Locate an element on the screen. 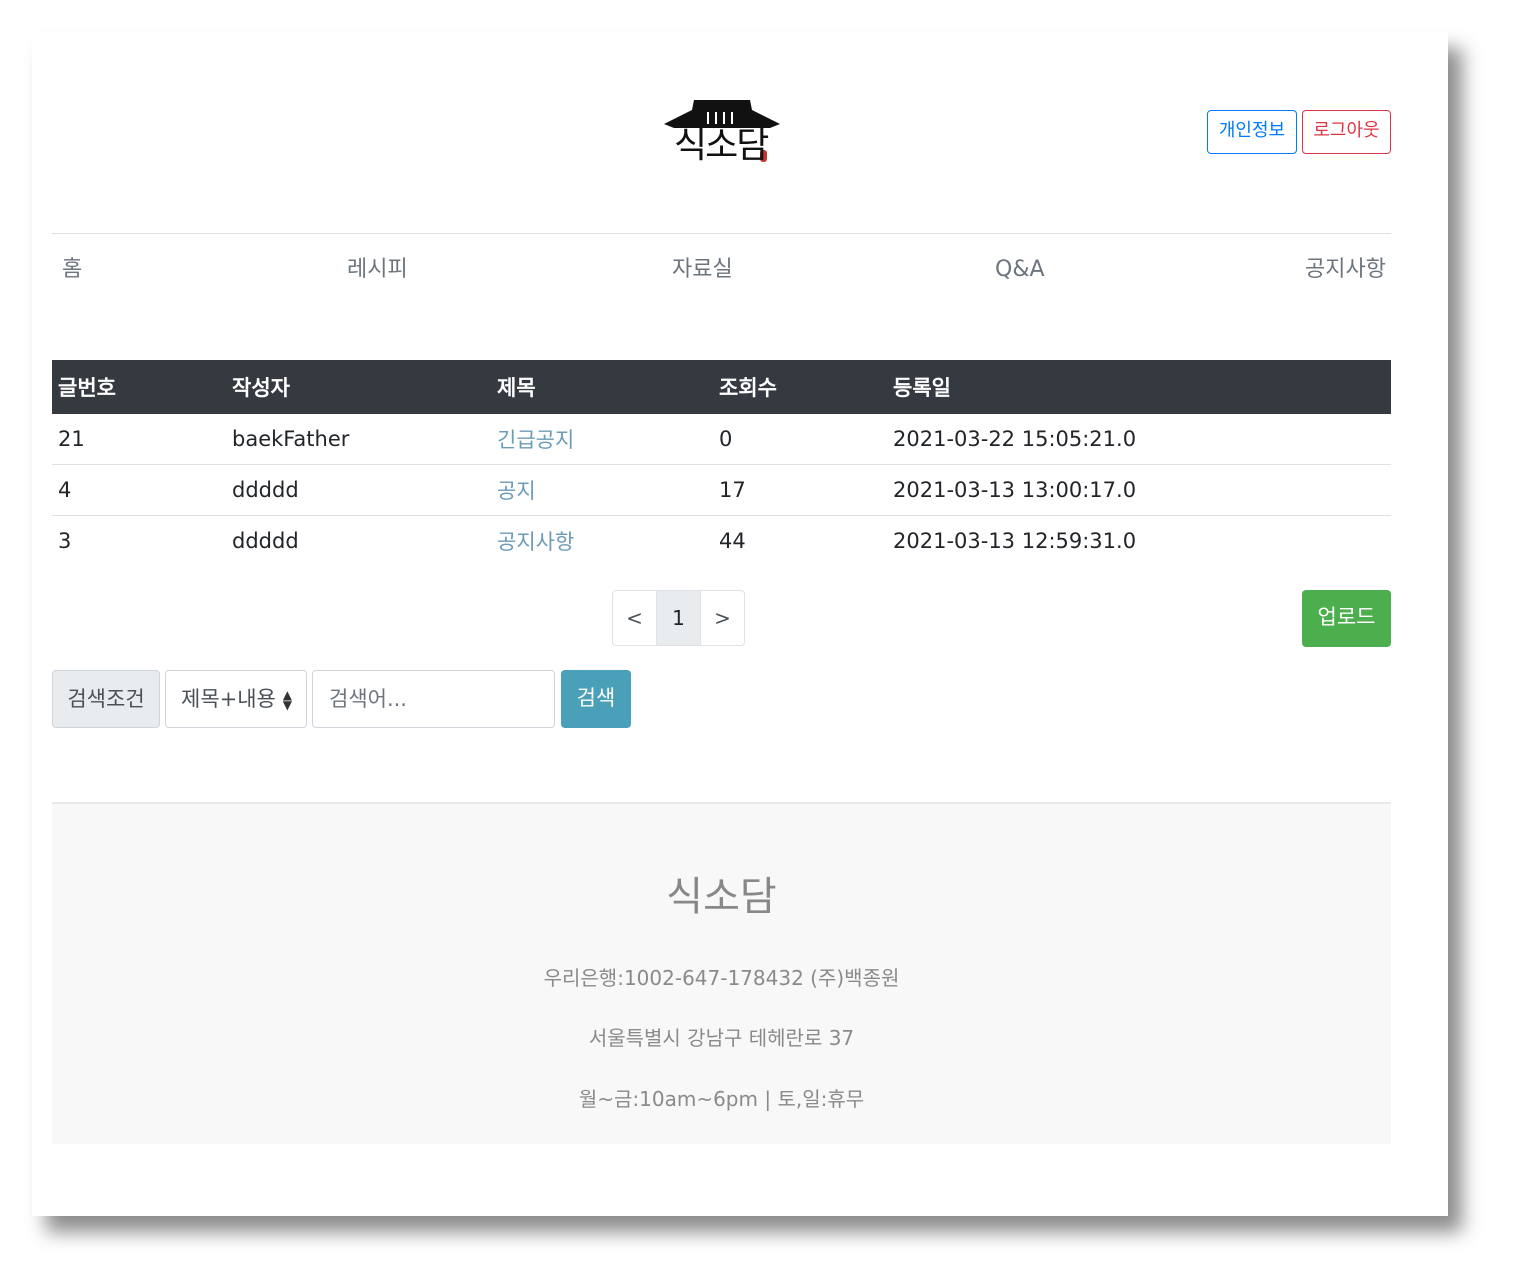 This screenshot has width=1513, height=1281. footer-account: 우리은행:1002-647-178432 (주)백종원 is located at coordinates (721, 978).